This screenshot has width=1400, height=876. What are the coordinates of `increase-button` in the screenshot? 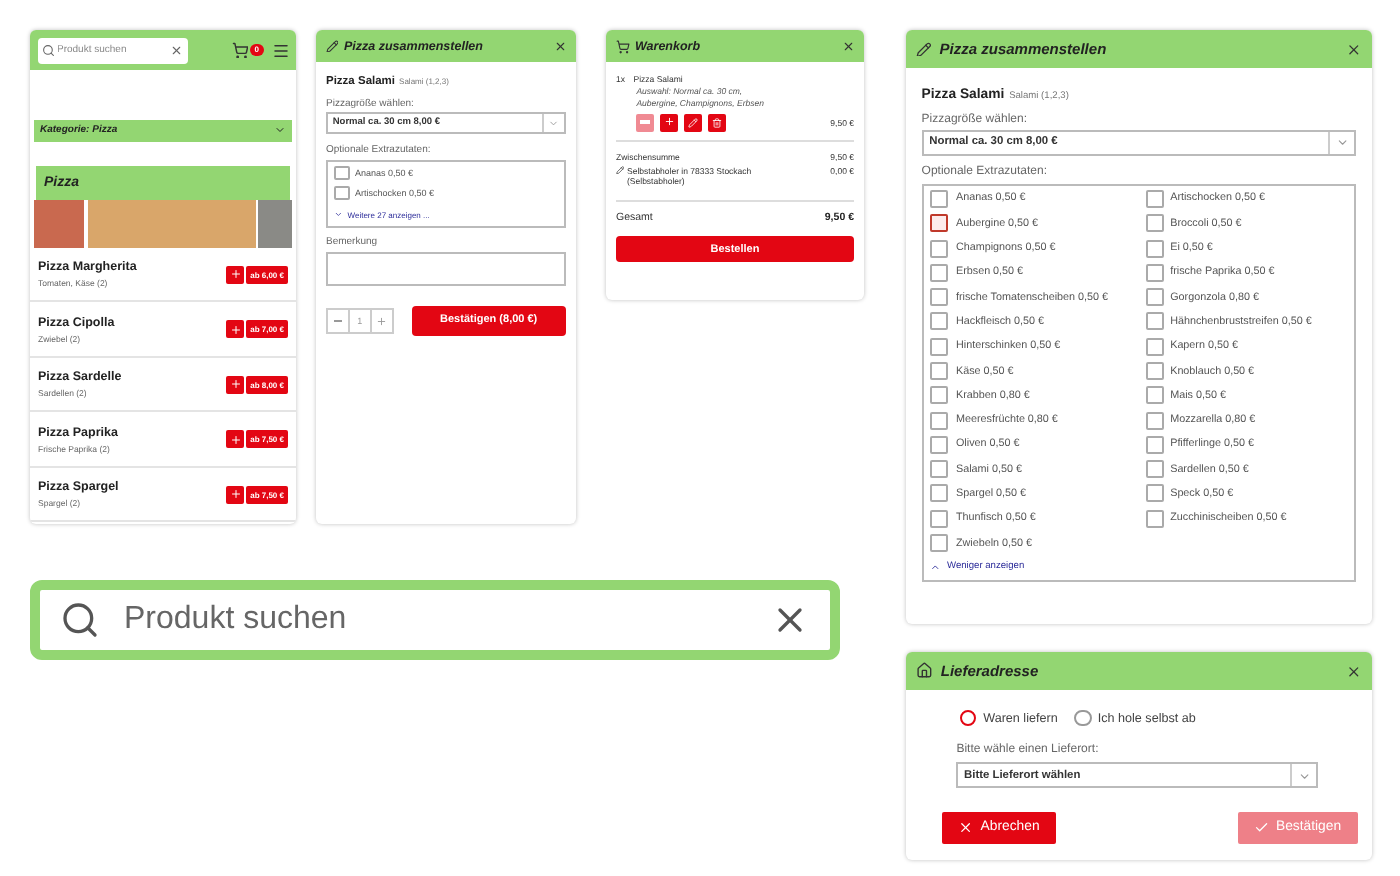 It's located at (669, 122).